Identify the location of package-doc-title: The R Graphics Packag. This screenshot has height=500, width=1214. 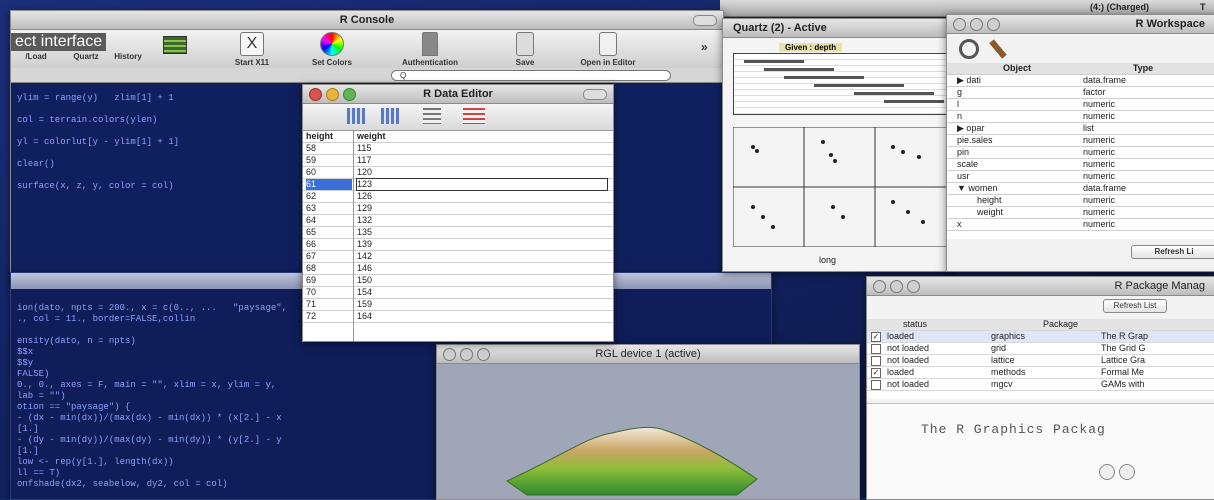
(1013, 429).